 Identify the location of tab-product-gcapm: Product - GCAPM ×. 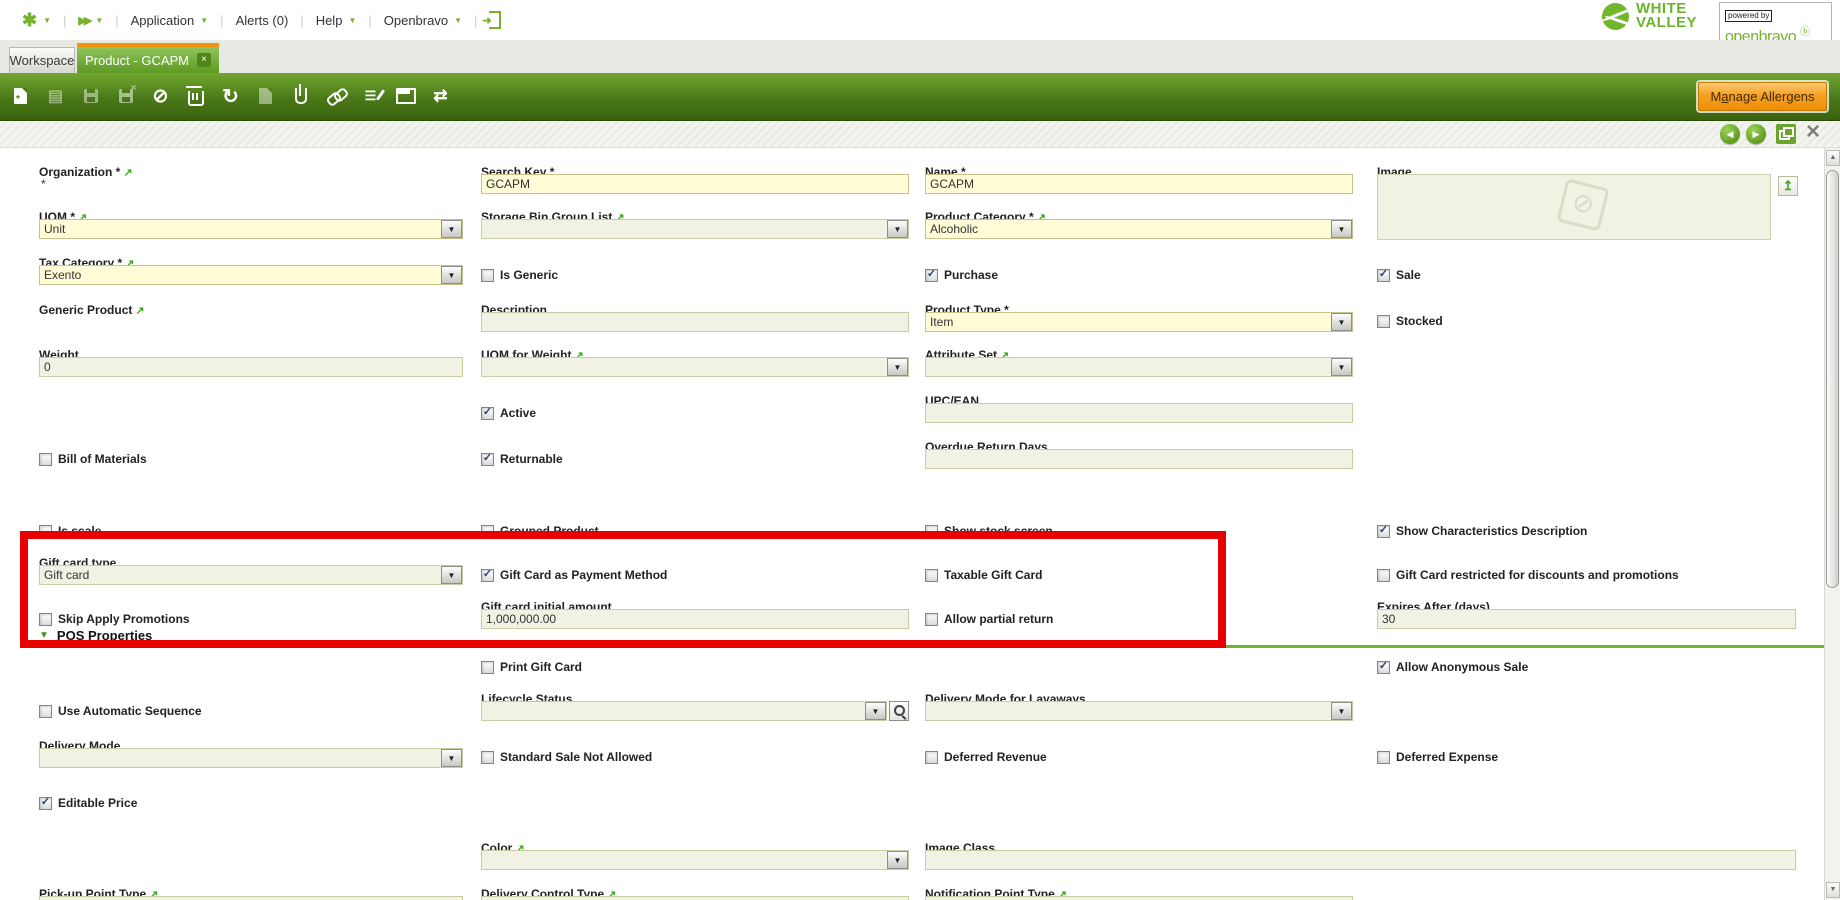
(148, 58).